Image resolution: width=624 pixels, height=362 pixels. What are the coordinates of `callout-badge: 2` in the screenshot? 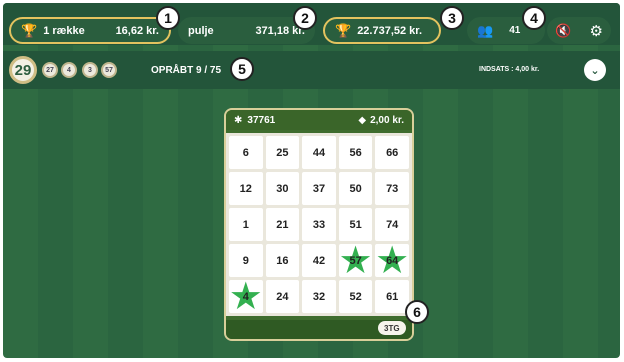 It's located at (305, 18).